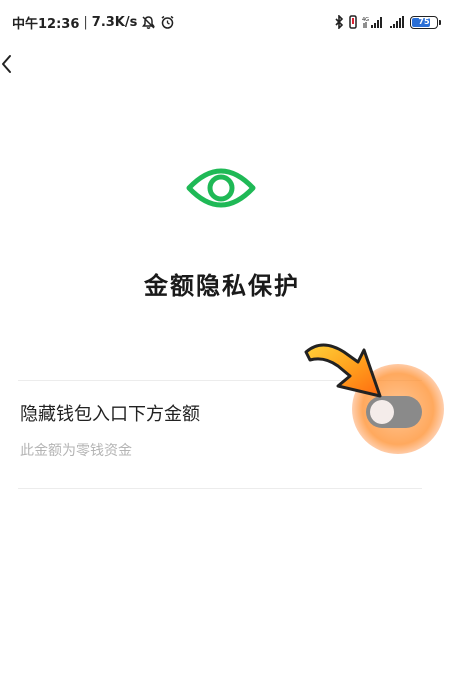 The width and height of the screenshot is (464, 688). I want to click on bluetooth-icon, so click(339, 22).